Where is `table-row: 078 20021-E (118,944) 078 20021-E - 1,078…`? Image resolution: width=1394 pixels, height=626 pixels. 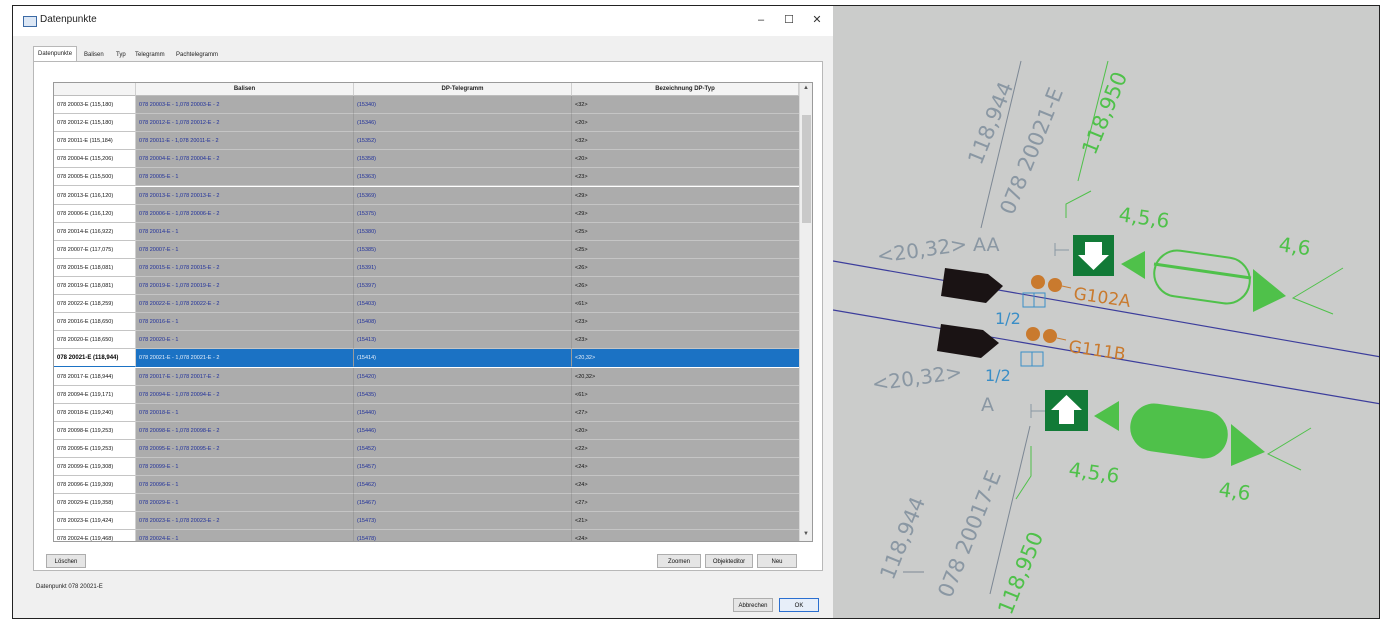
table-row: 078 20021-E (118,944) 078 20021-E - 1,078… is located at coordinates (426, 358).